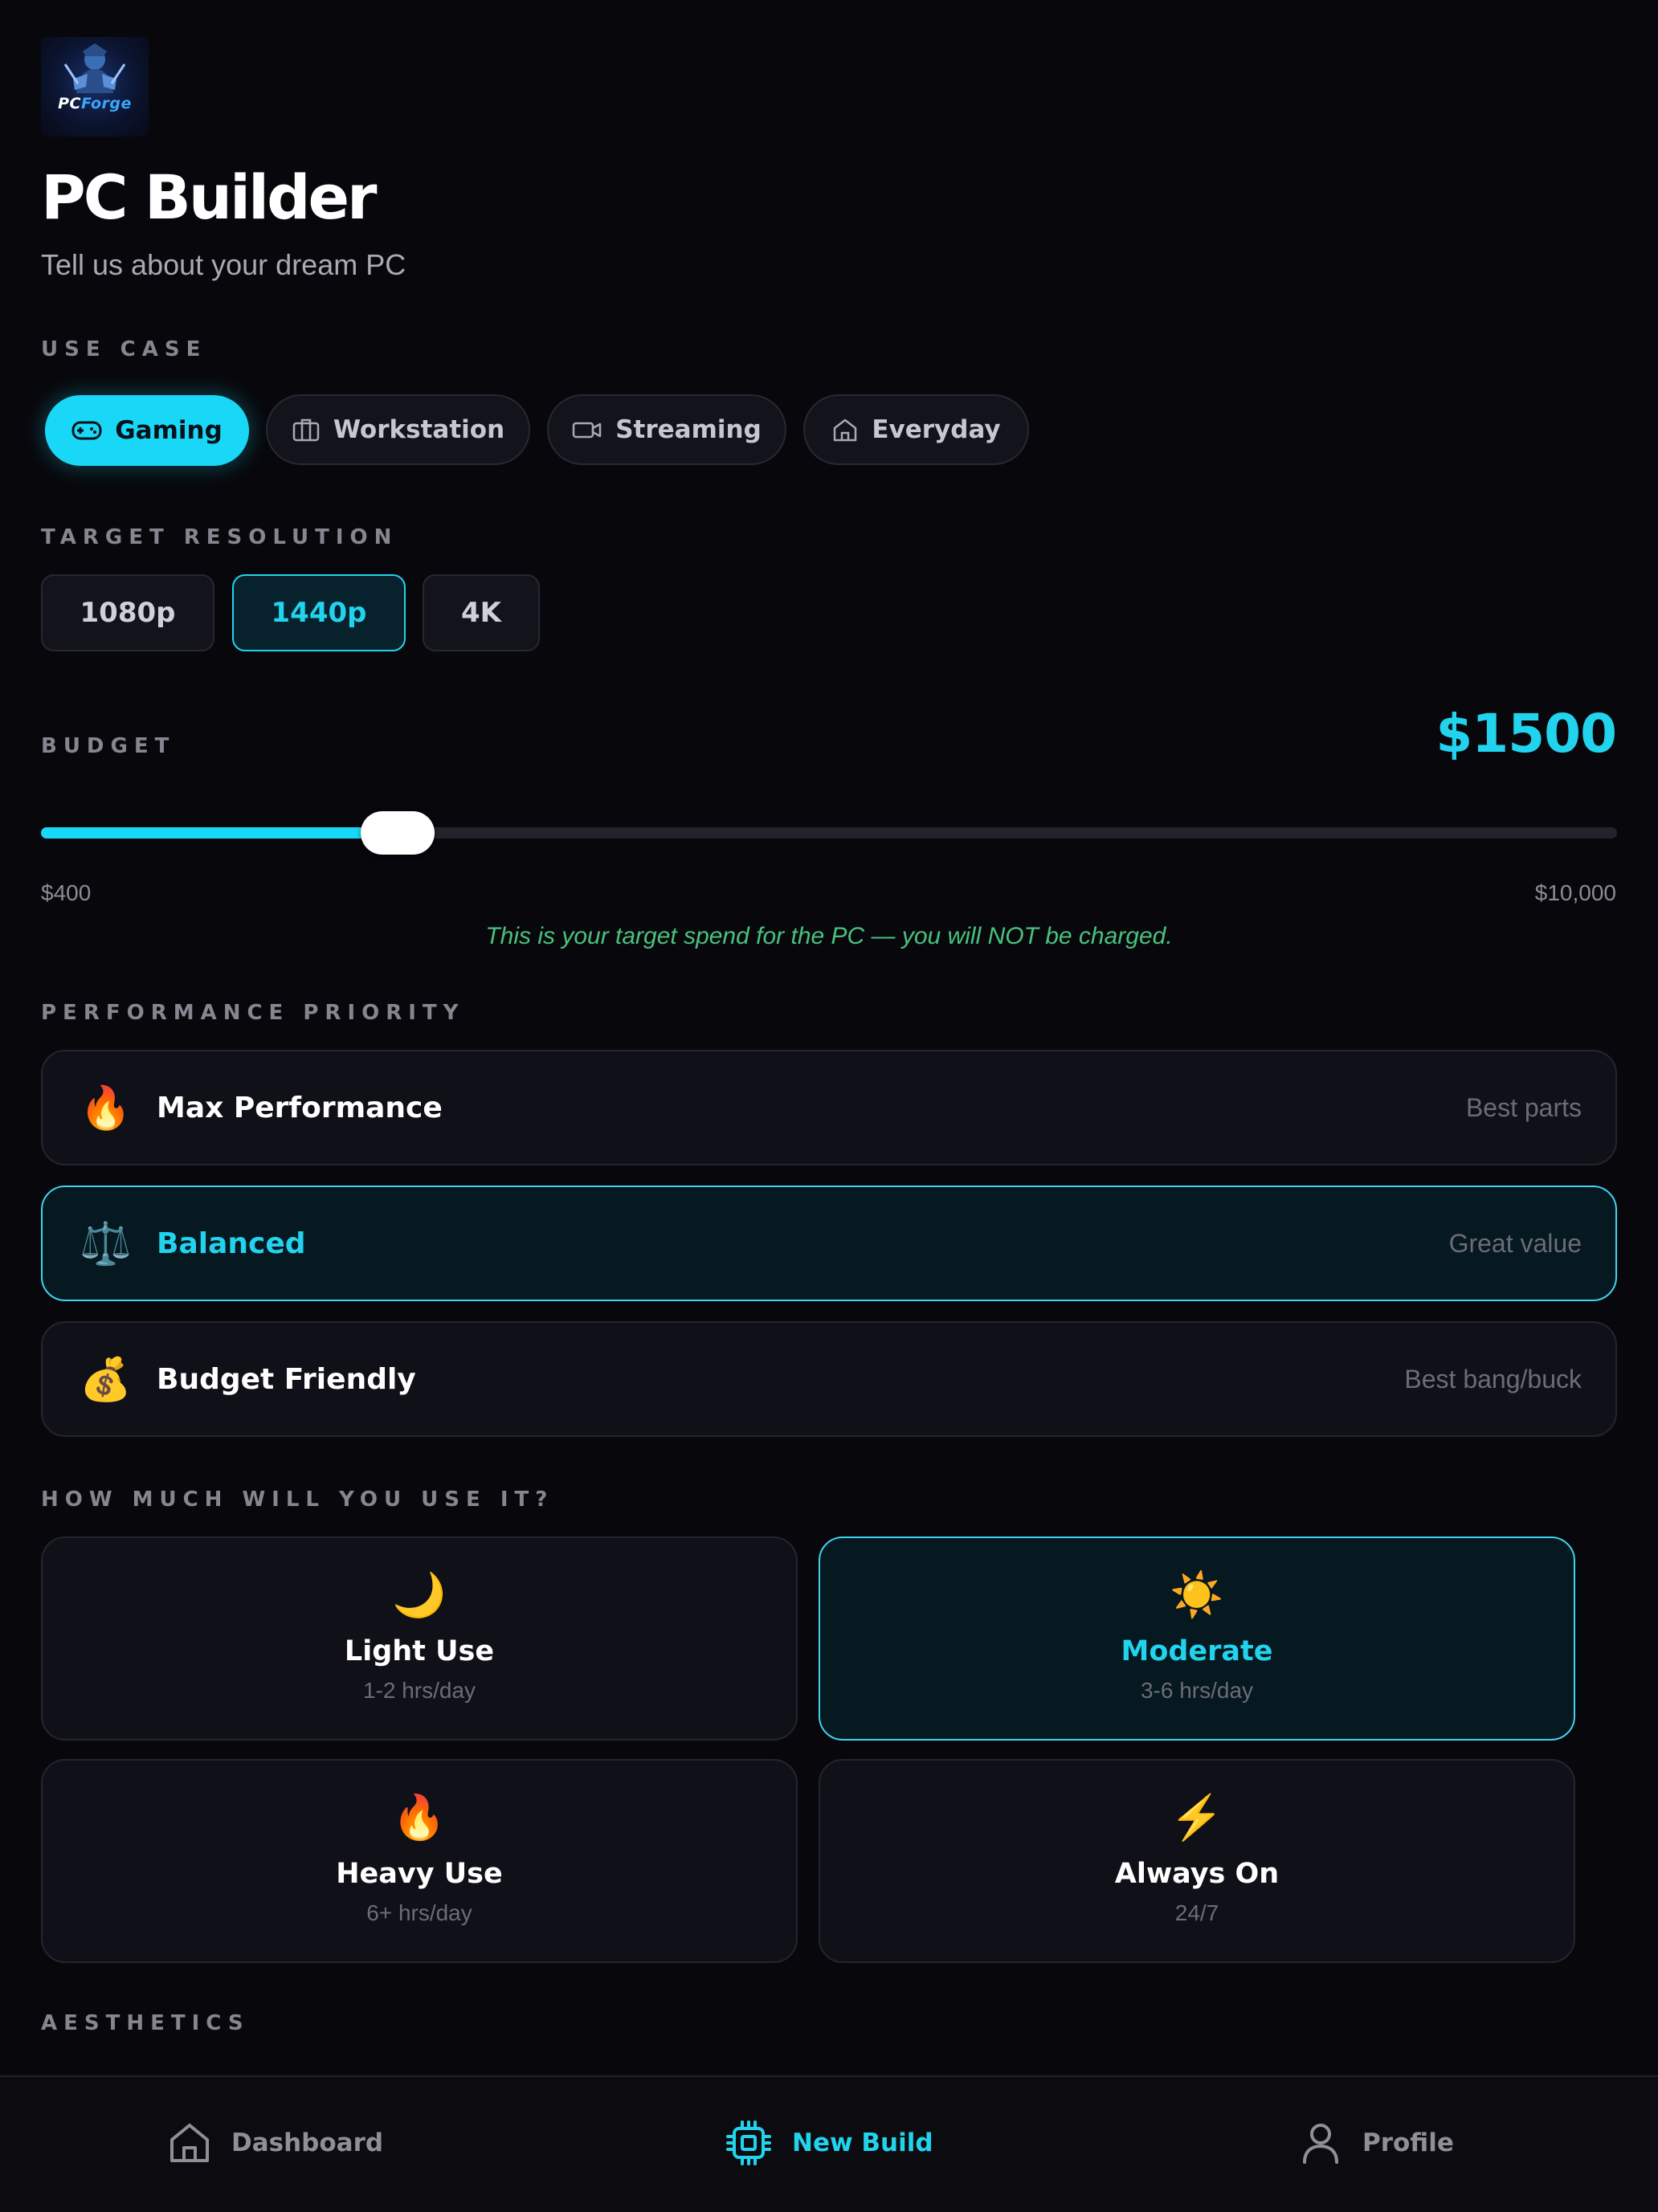 The width and height of the screenshot is (1658, 2212). Describe the element at coordinates (1526, 734) in the screenshot. I see `budget-value: $1500` at that location.